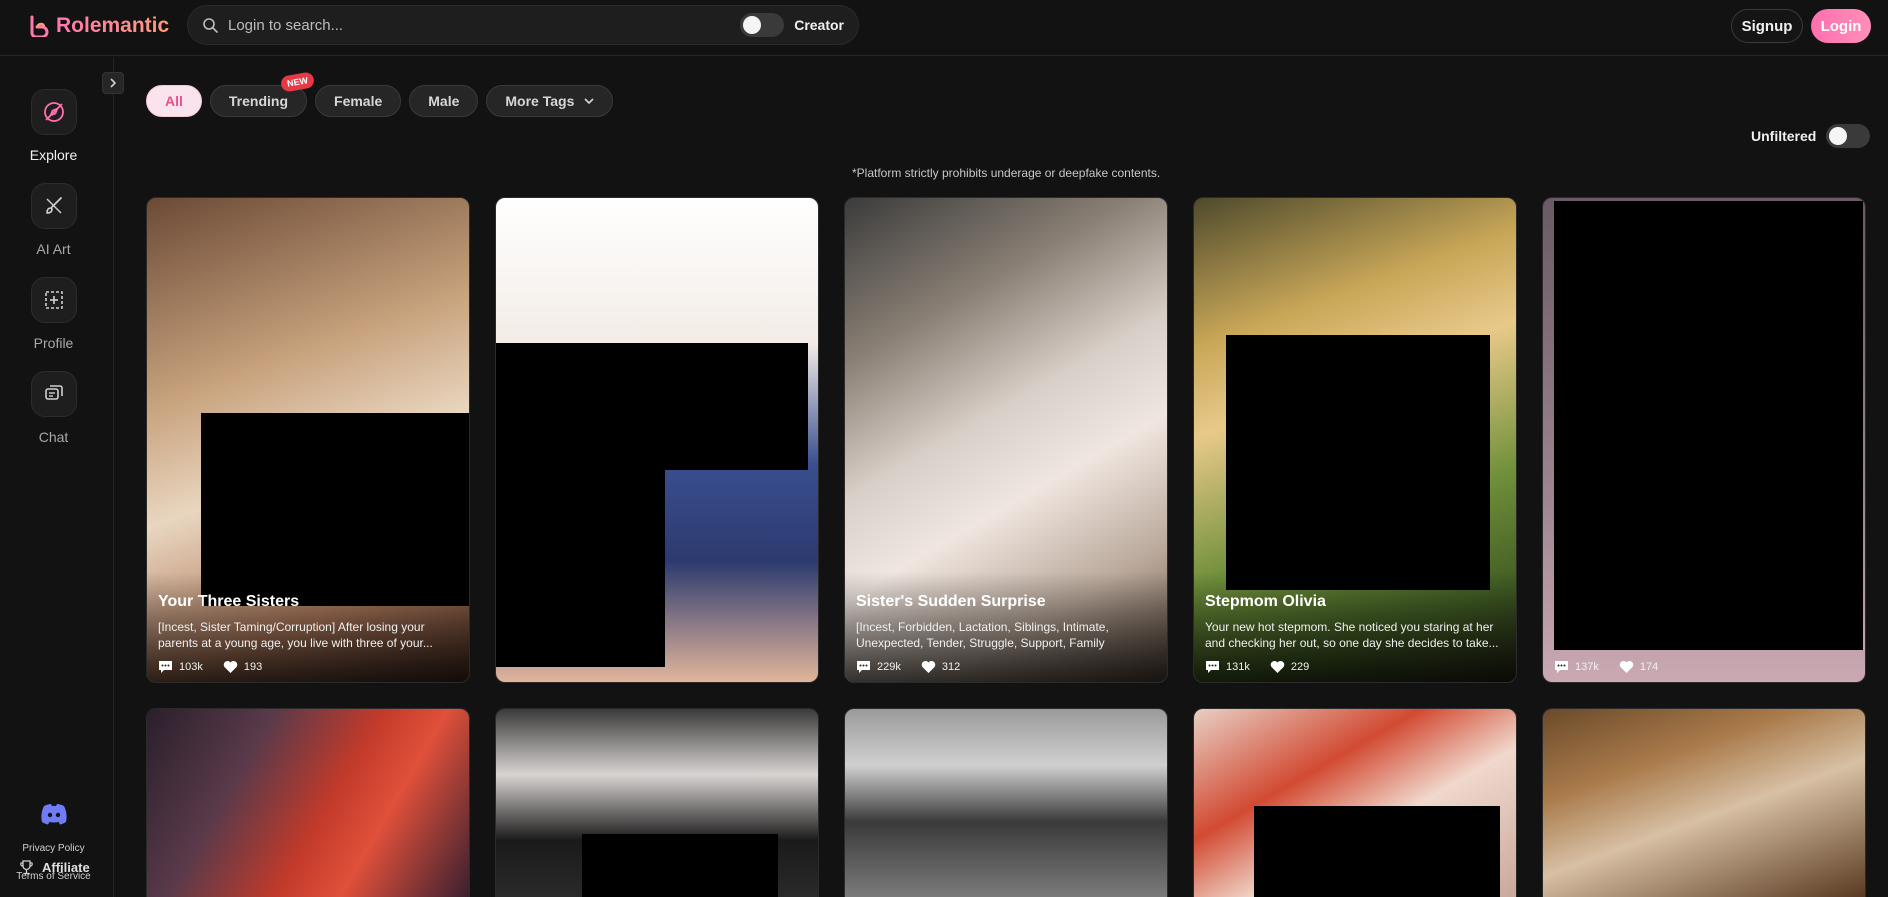 The height and width of the screenshot is (897, 1888). I want to click on chat-icon, so click(53, 392).